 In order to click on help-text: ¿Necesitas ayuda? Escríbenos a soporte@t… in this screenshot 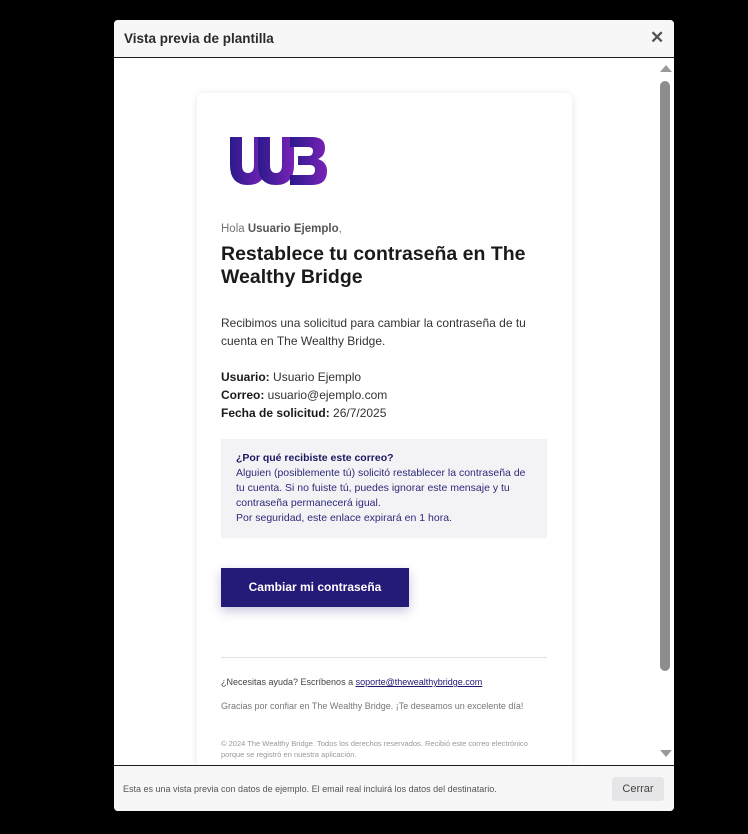, I will do `click(352, 682)`.